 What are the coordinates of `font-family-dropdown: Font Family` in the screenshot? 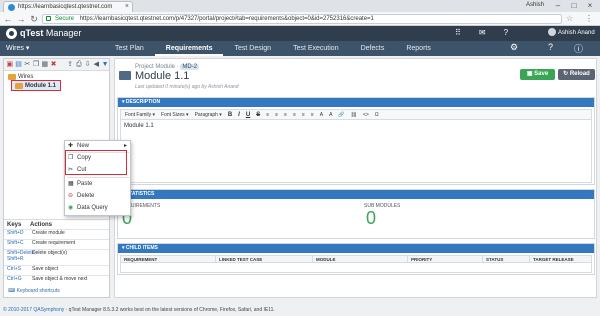 It's located at (140, 115).